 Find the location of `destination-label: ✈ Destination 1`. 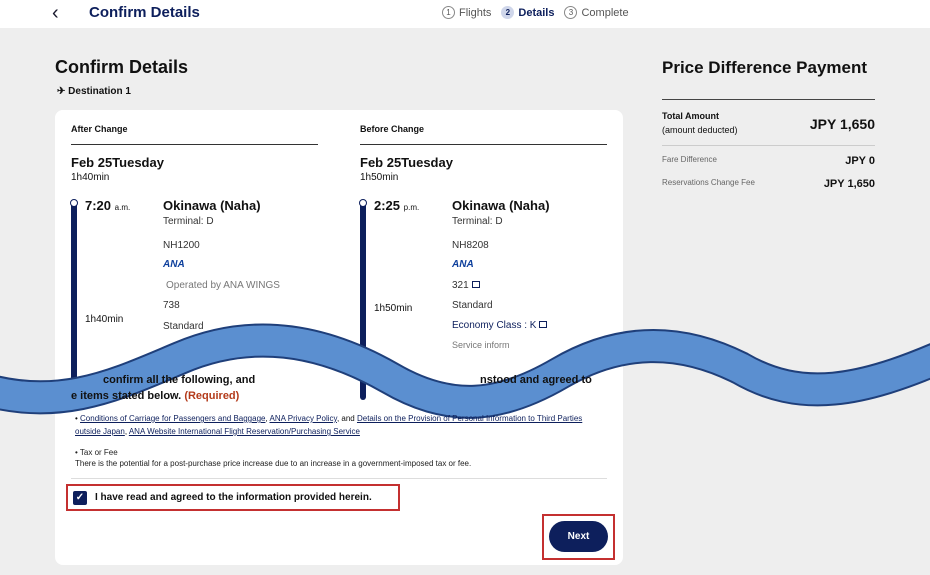

destination-label: ✈ Destination 1 is located at coordinates (94, 91).